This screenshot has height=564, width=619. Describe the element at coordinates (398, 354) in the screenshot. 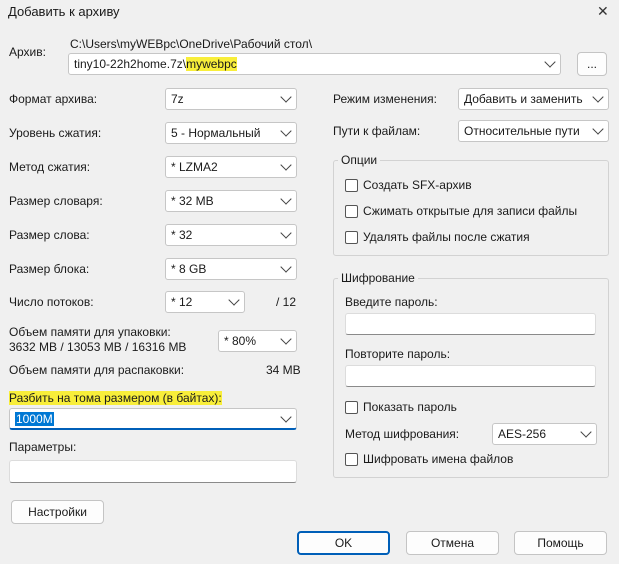

I see `repeat-password-label: Повторите пароль:` at that location.